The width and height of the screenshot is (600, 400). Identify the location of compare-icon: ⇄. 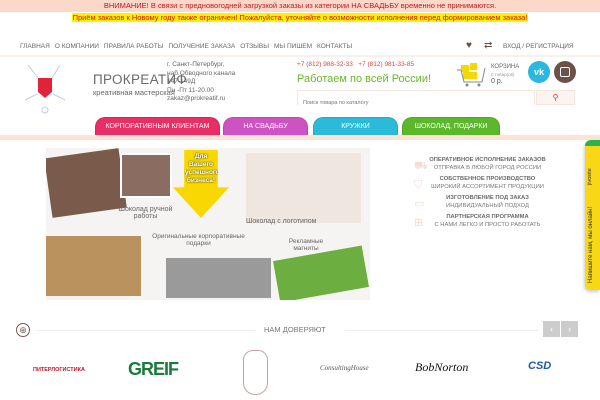
(488, 45).